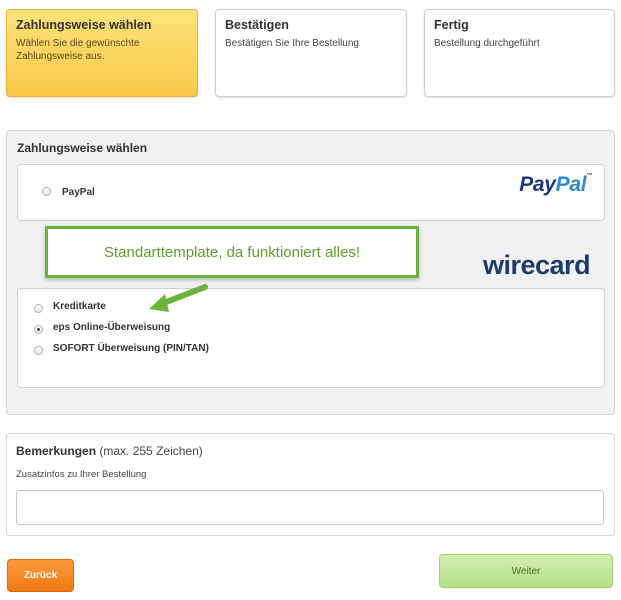 The height and width of the screenshot is (600, 621). I want to click on wirecard-logo: wirecard, so click(537, 265).